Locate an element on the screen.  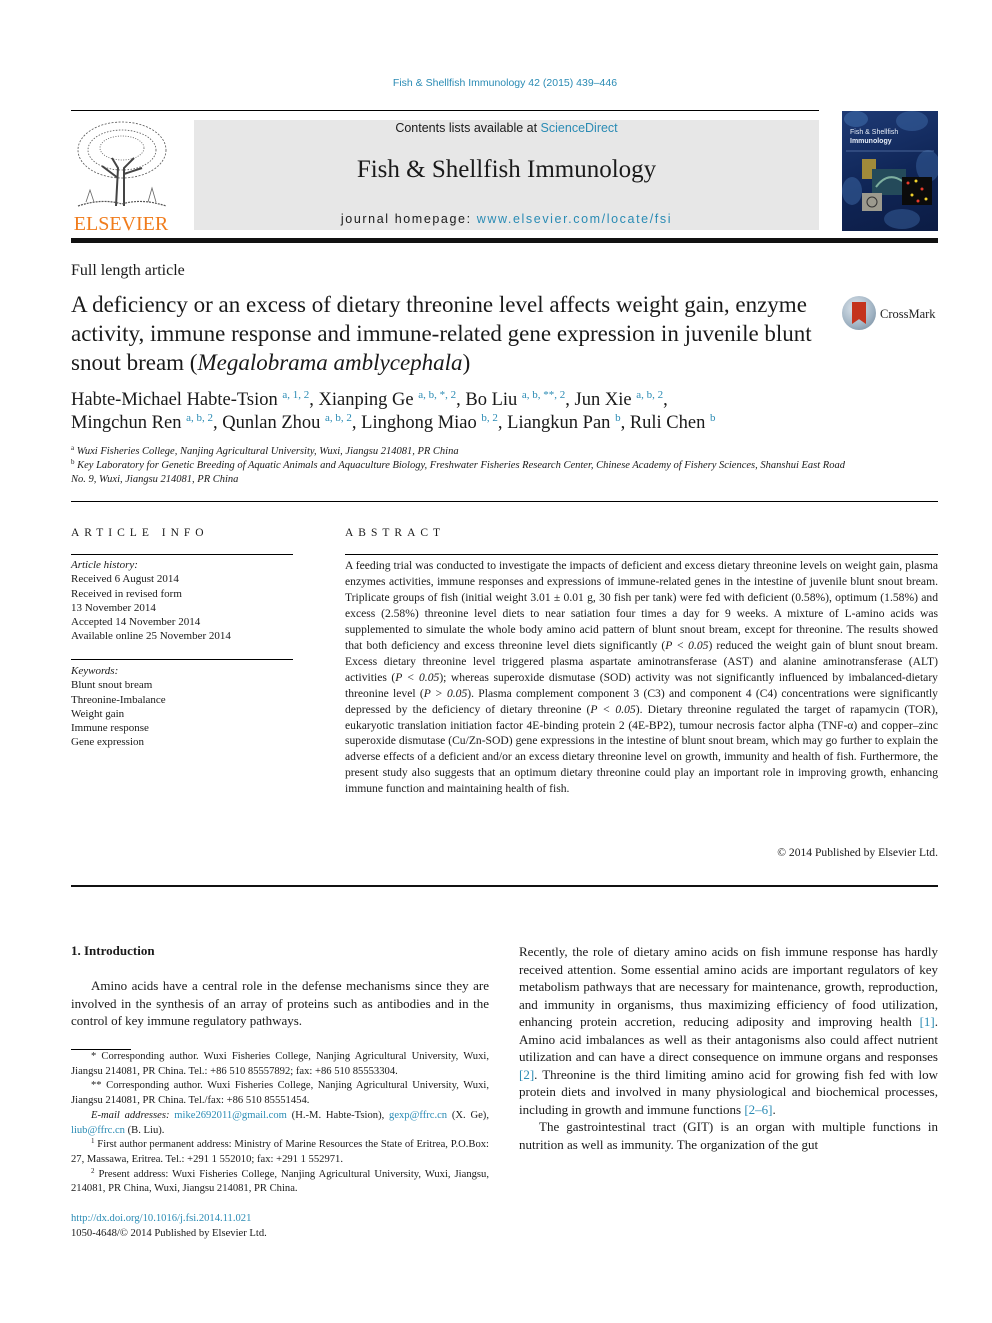
homepage-link: www.elsevier.com/locate/fsi is located at coordinates (574, 219).